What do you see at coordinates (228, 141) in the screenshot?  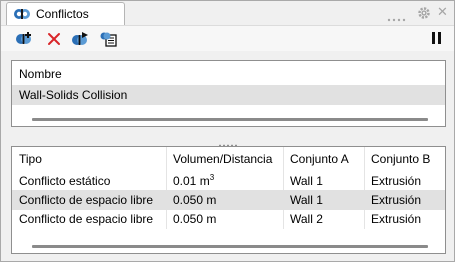 I see `splitter-handle` at bounding box center [228, 141].